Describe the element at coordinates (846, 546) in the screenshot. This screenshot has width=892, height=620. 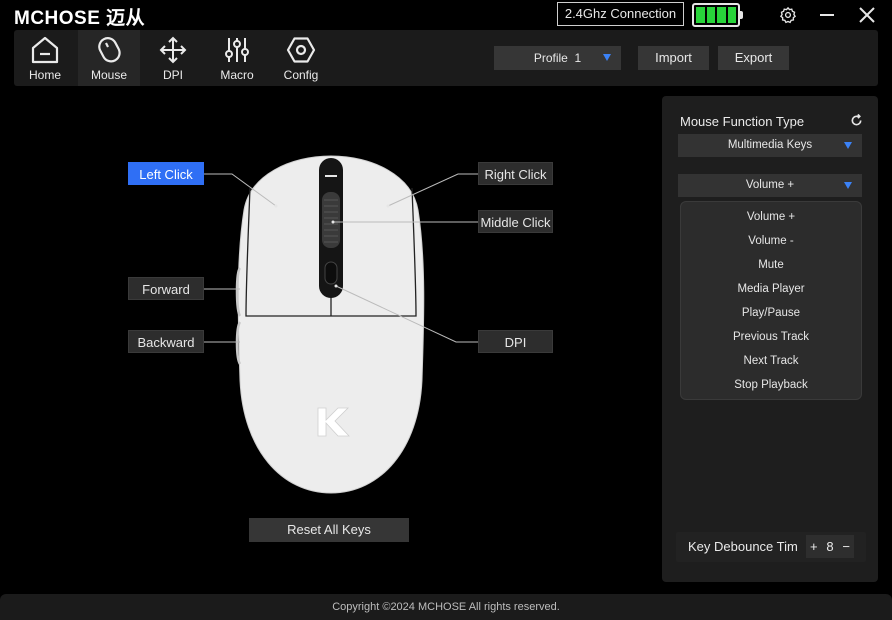
I see `decrement-button: −` at that location.